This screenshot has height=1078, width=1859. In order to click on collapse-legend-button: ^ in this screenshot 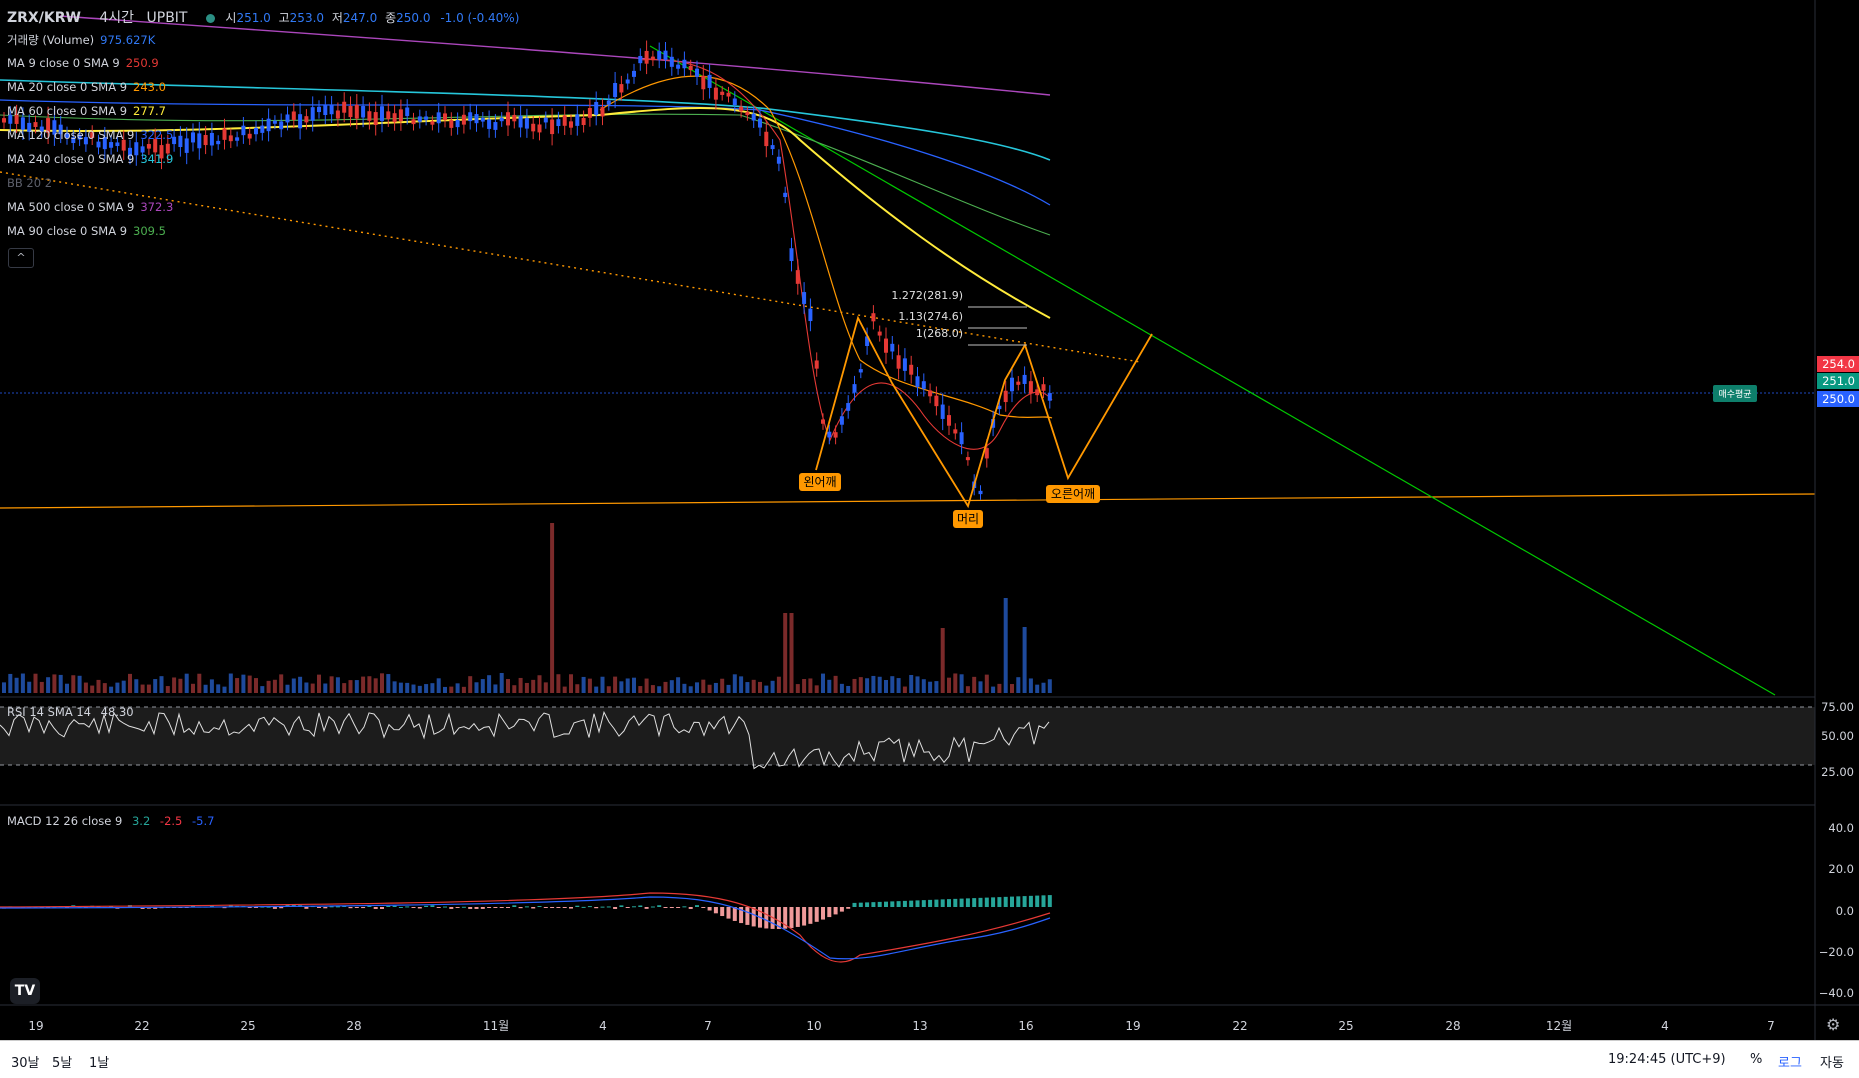, I will do `click(21, 258)`.